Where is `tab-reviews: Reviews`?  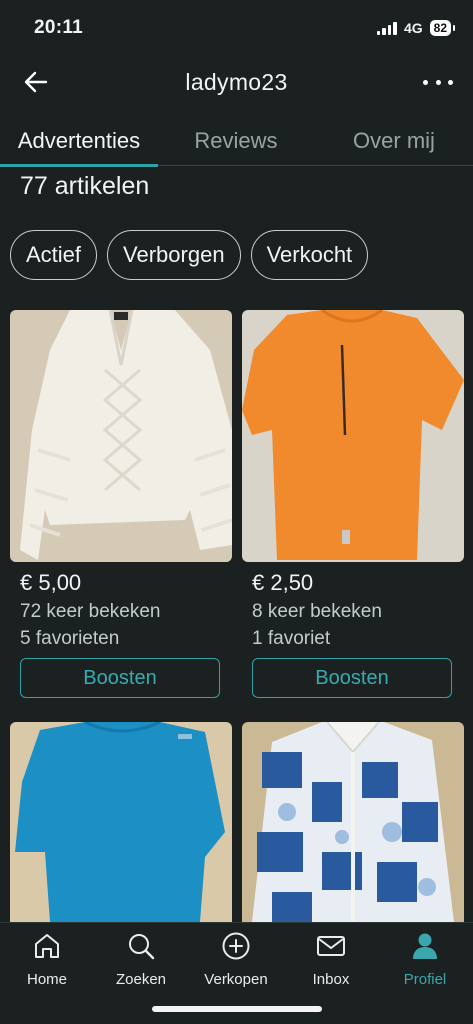 tab-reviews: Reviews is located at coordinates (236, 140).